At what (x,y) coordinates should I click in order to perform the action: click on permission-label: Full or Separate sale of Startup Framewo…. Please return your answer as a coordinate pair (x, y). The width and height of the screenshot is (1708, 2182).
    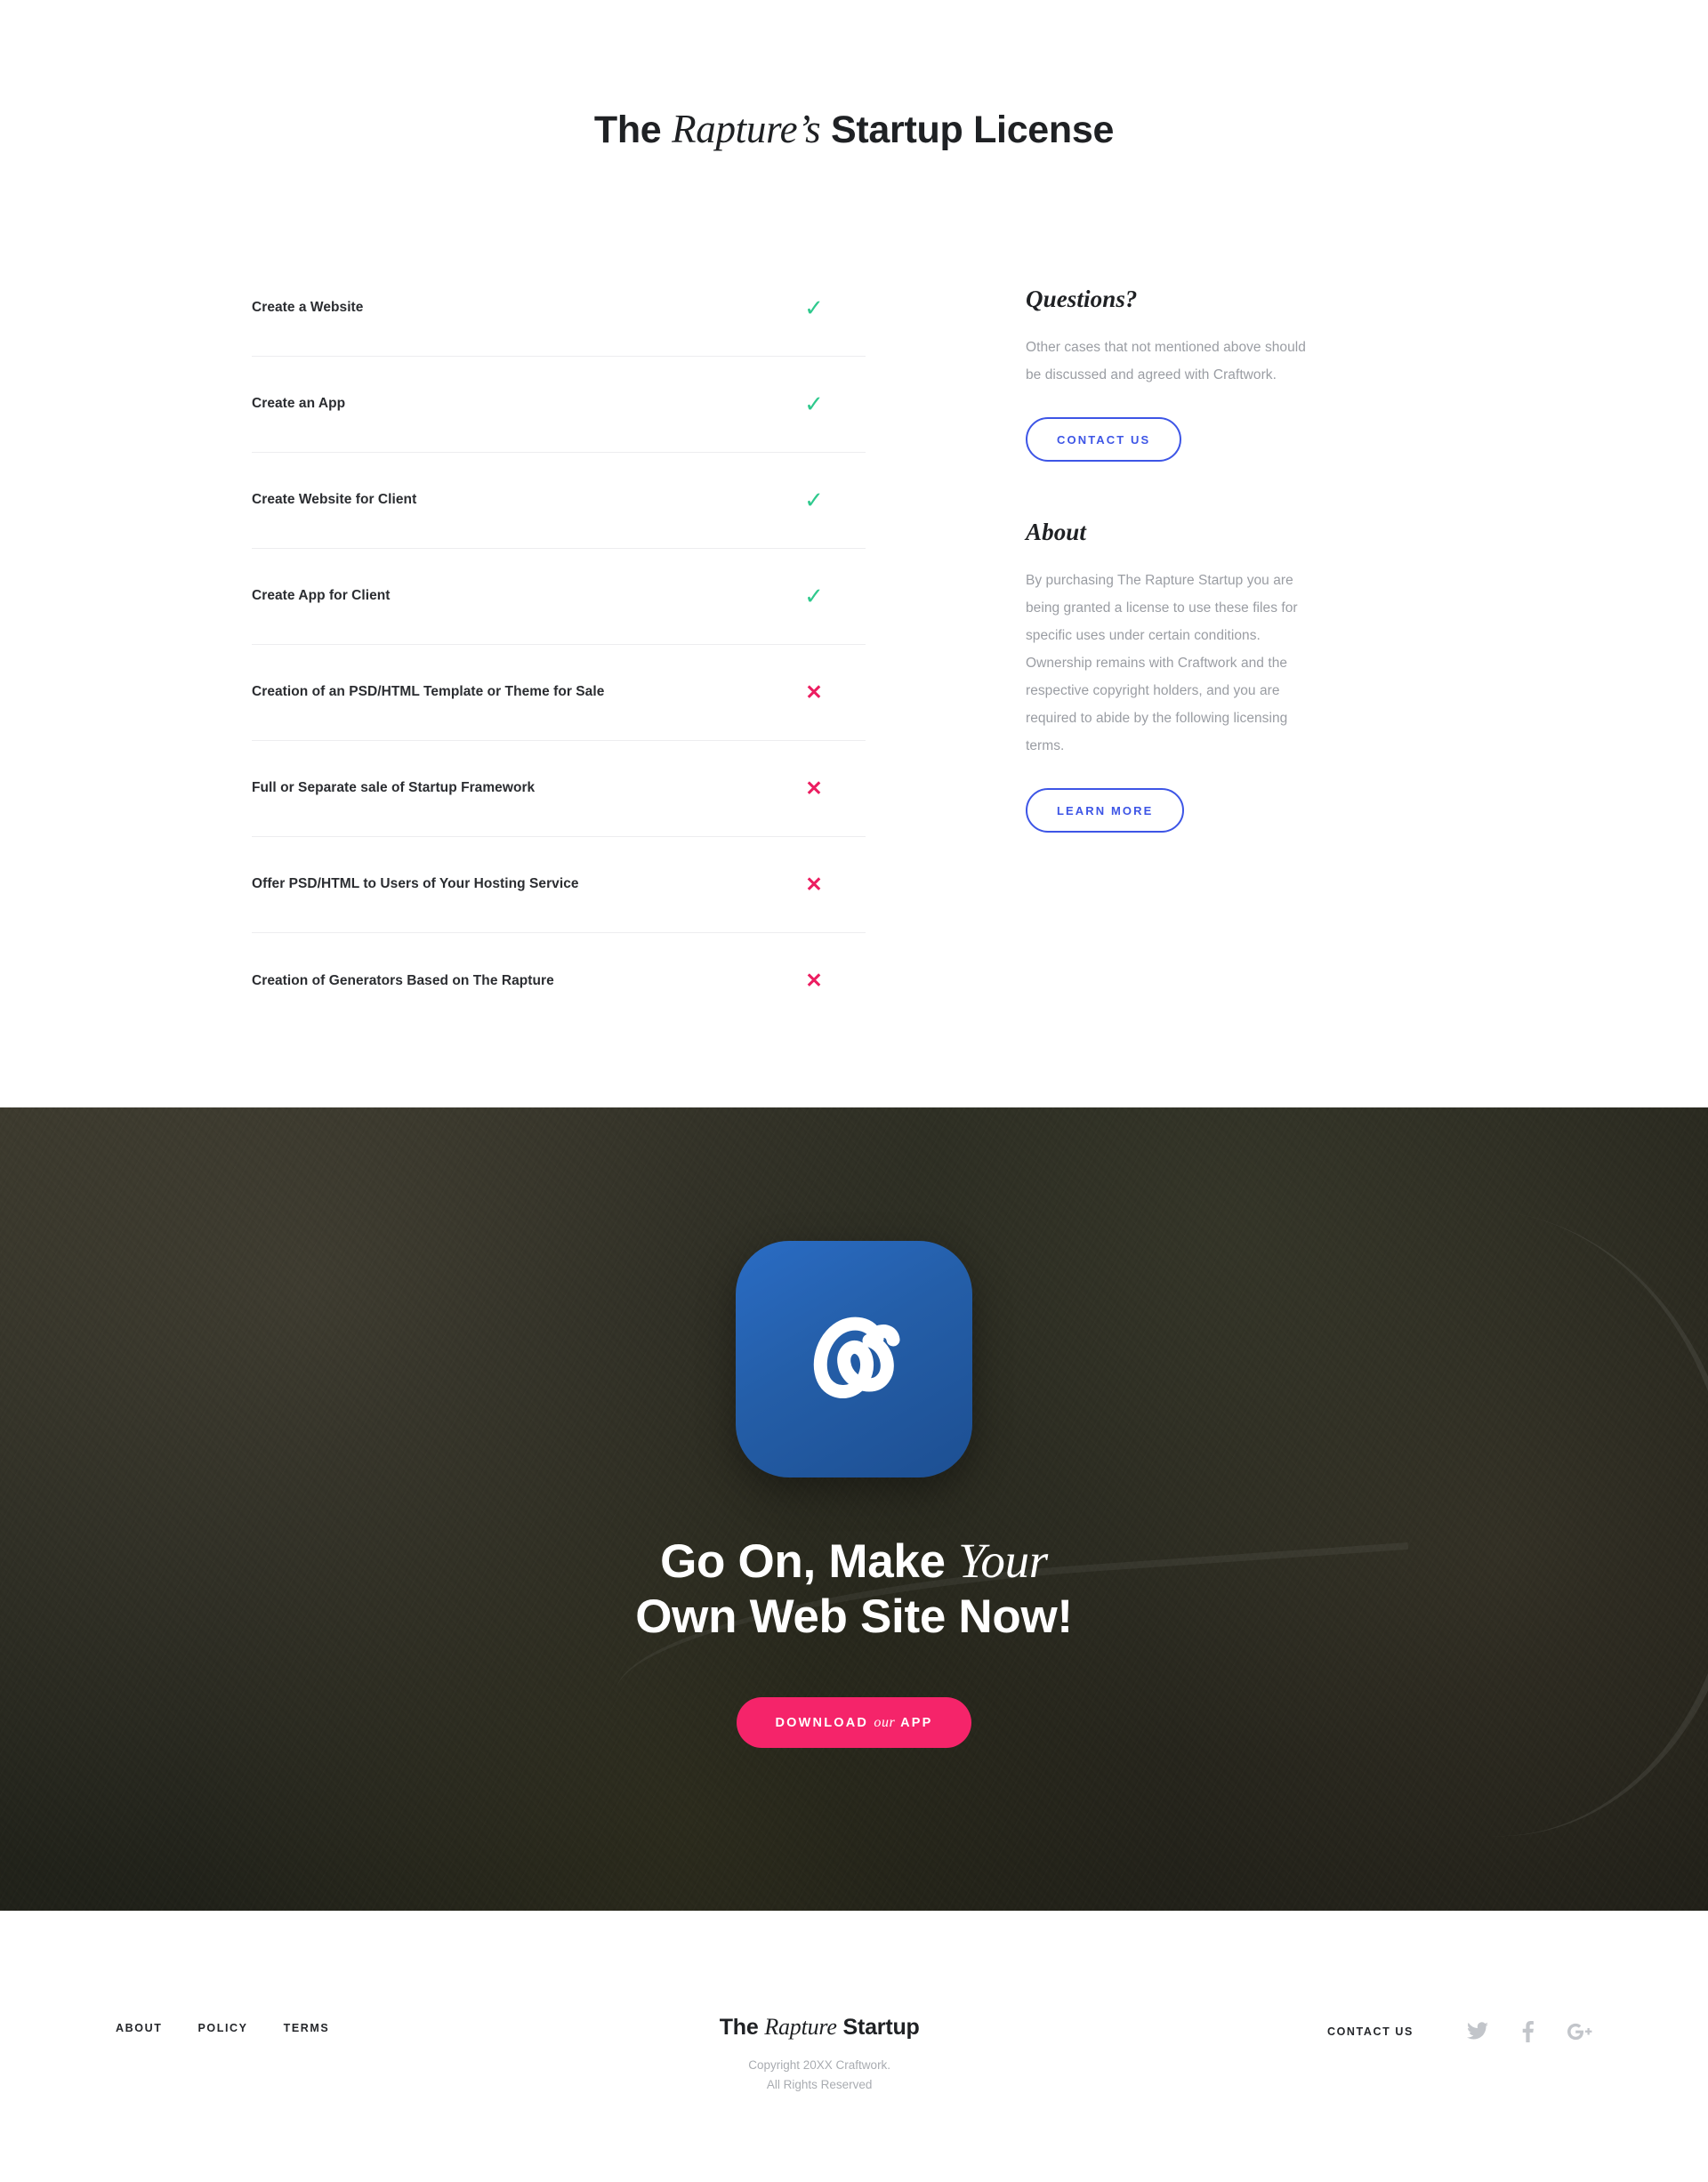
    Looking at the image, I should click on (394, 788).